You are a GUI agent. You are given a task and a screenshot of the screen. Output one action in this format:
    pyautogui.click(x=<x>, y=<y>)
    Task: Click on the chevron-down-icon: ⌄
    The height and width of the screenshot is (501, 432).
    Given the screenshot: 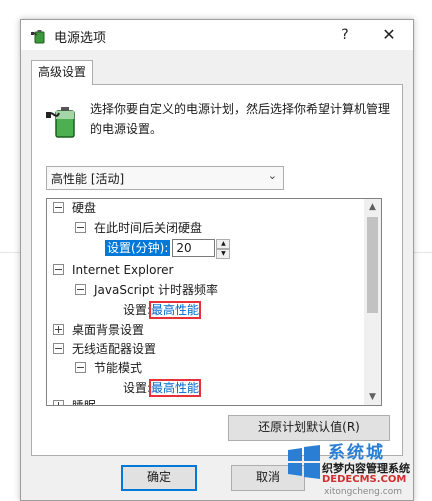 What is the action you would take?
    pyautogui.click(x=272, y=175)
    